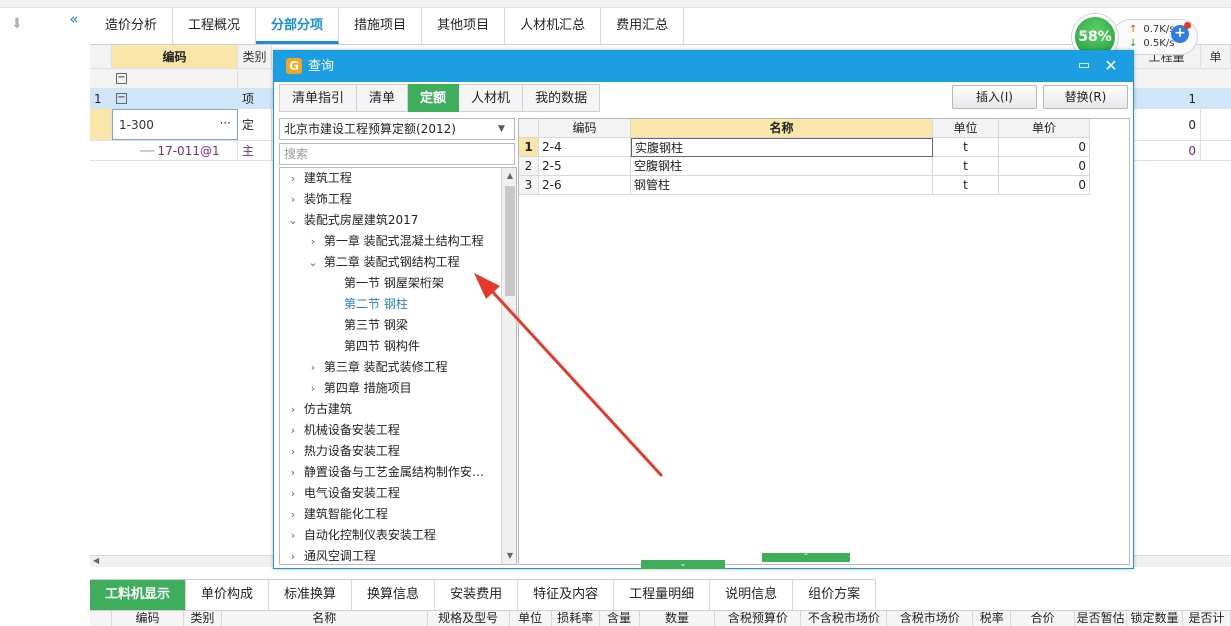 Image resolution: width=1231 pixels, height=626 pixels. What do you see at coordinates (758, 618) in the screenshot?
I see `col-header: 含税预算价` at bounding box center [758, 618].